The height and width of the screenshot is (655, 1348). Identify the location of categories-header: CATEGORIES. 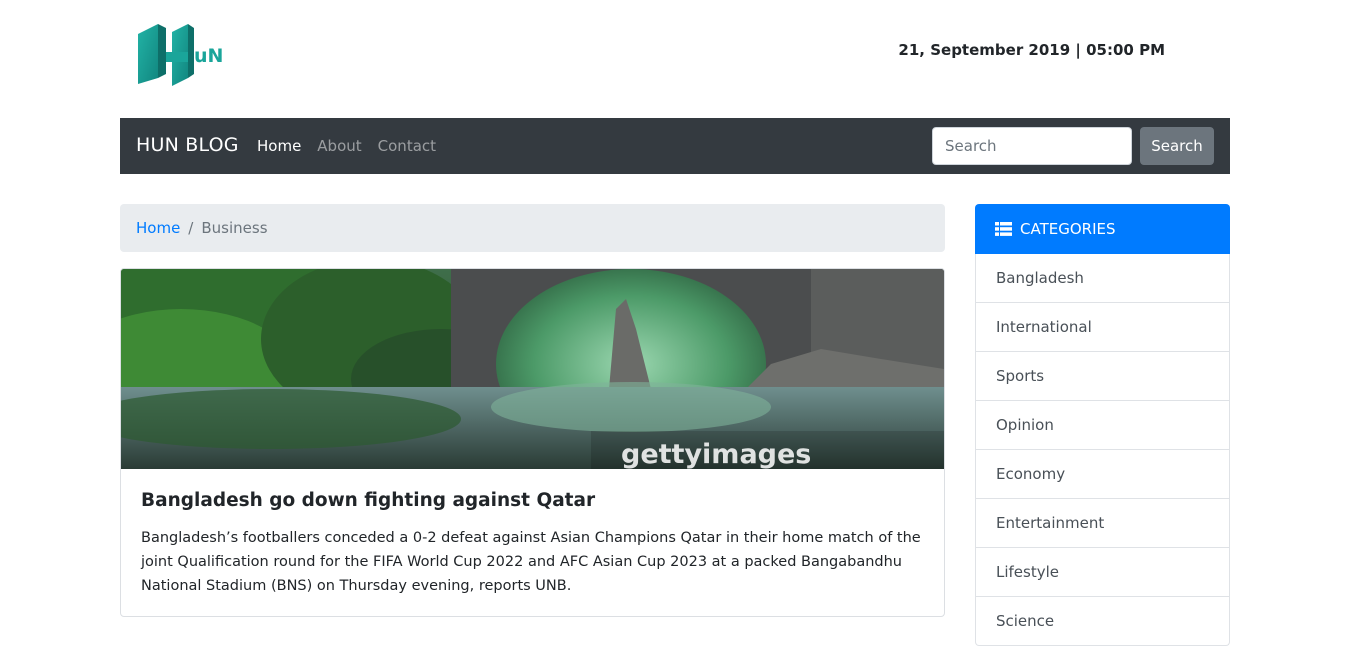
(1102, 229).